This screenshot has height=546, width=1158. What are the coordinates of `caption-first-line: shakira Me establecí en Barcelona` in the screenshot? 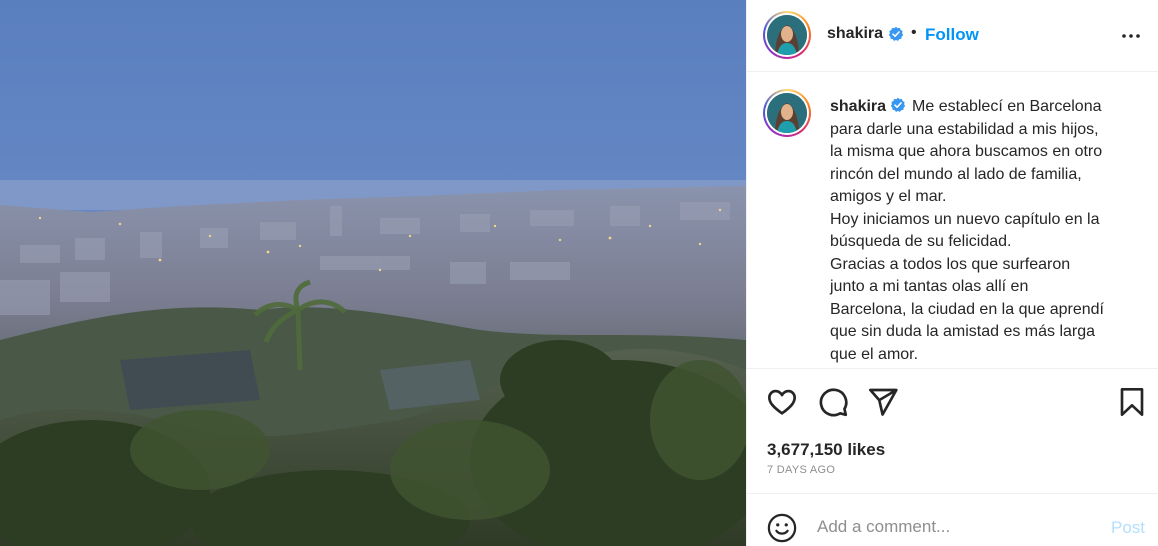 It's located at (980, 107).